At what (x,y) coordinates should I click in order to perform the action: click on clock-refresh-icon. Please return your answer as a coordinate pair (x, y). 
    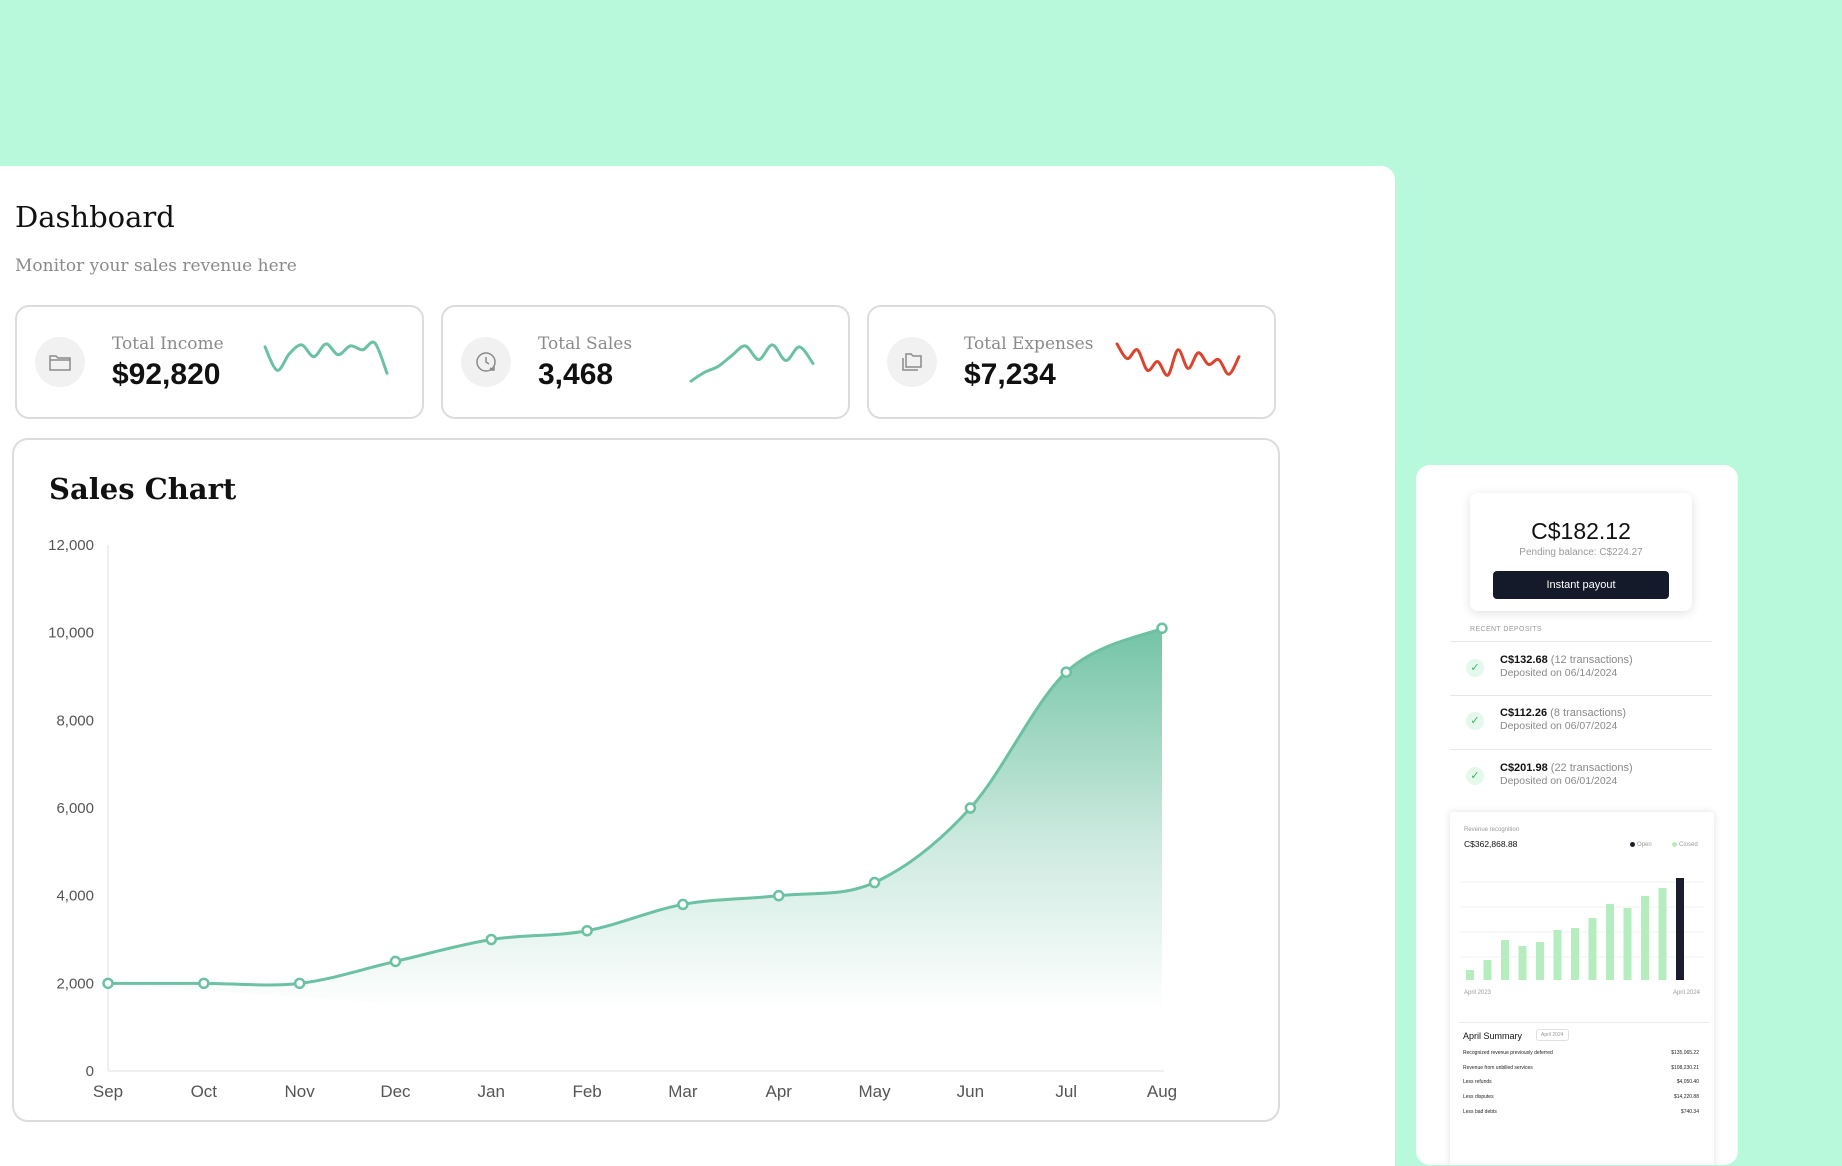
    Looking at the image, I should click on (486, 362).